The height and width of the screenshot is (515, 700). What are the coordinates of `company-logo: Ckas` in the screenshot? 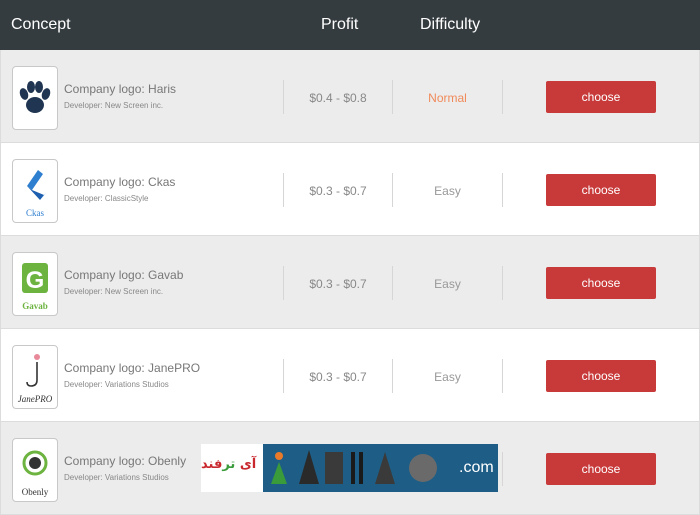 It's located at (35, 191).